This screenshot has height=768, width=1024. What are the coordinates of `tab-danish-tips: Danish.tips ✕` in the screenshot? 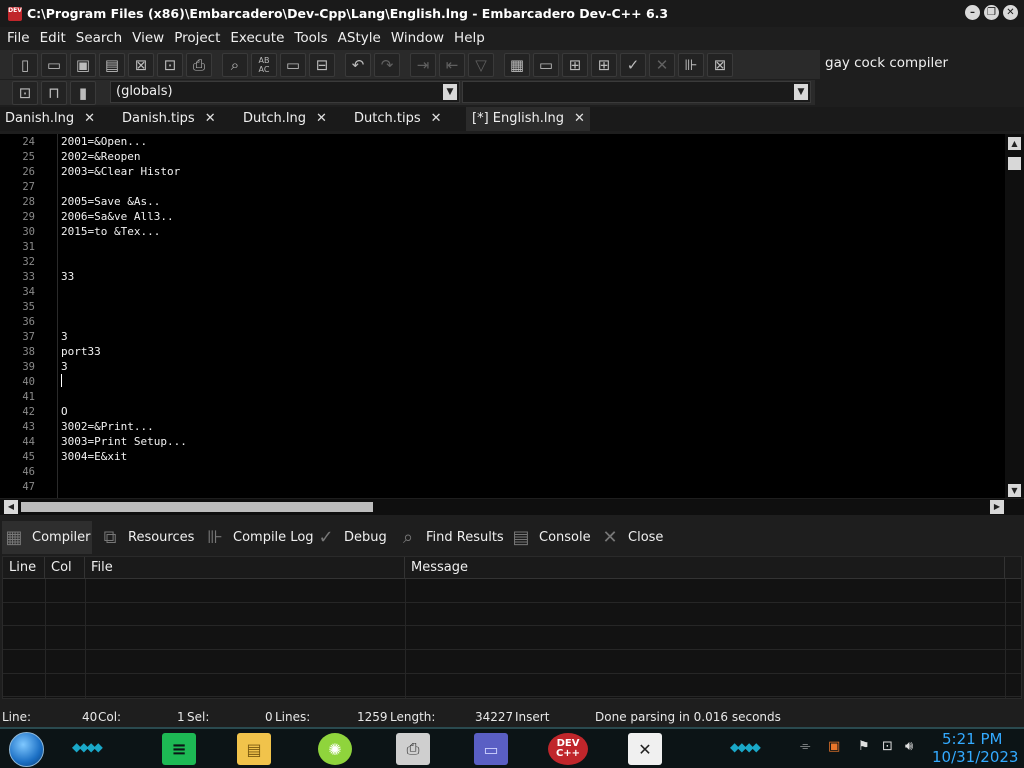 It's located at (169, 119).